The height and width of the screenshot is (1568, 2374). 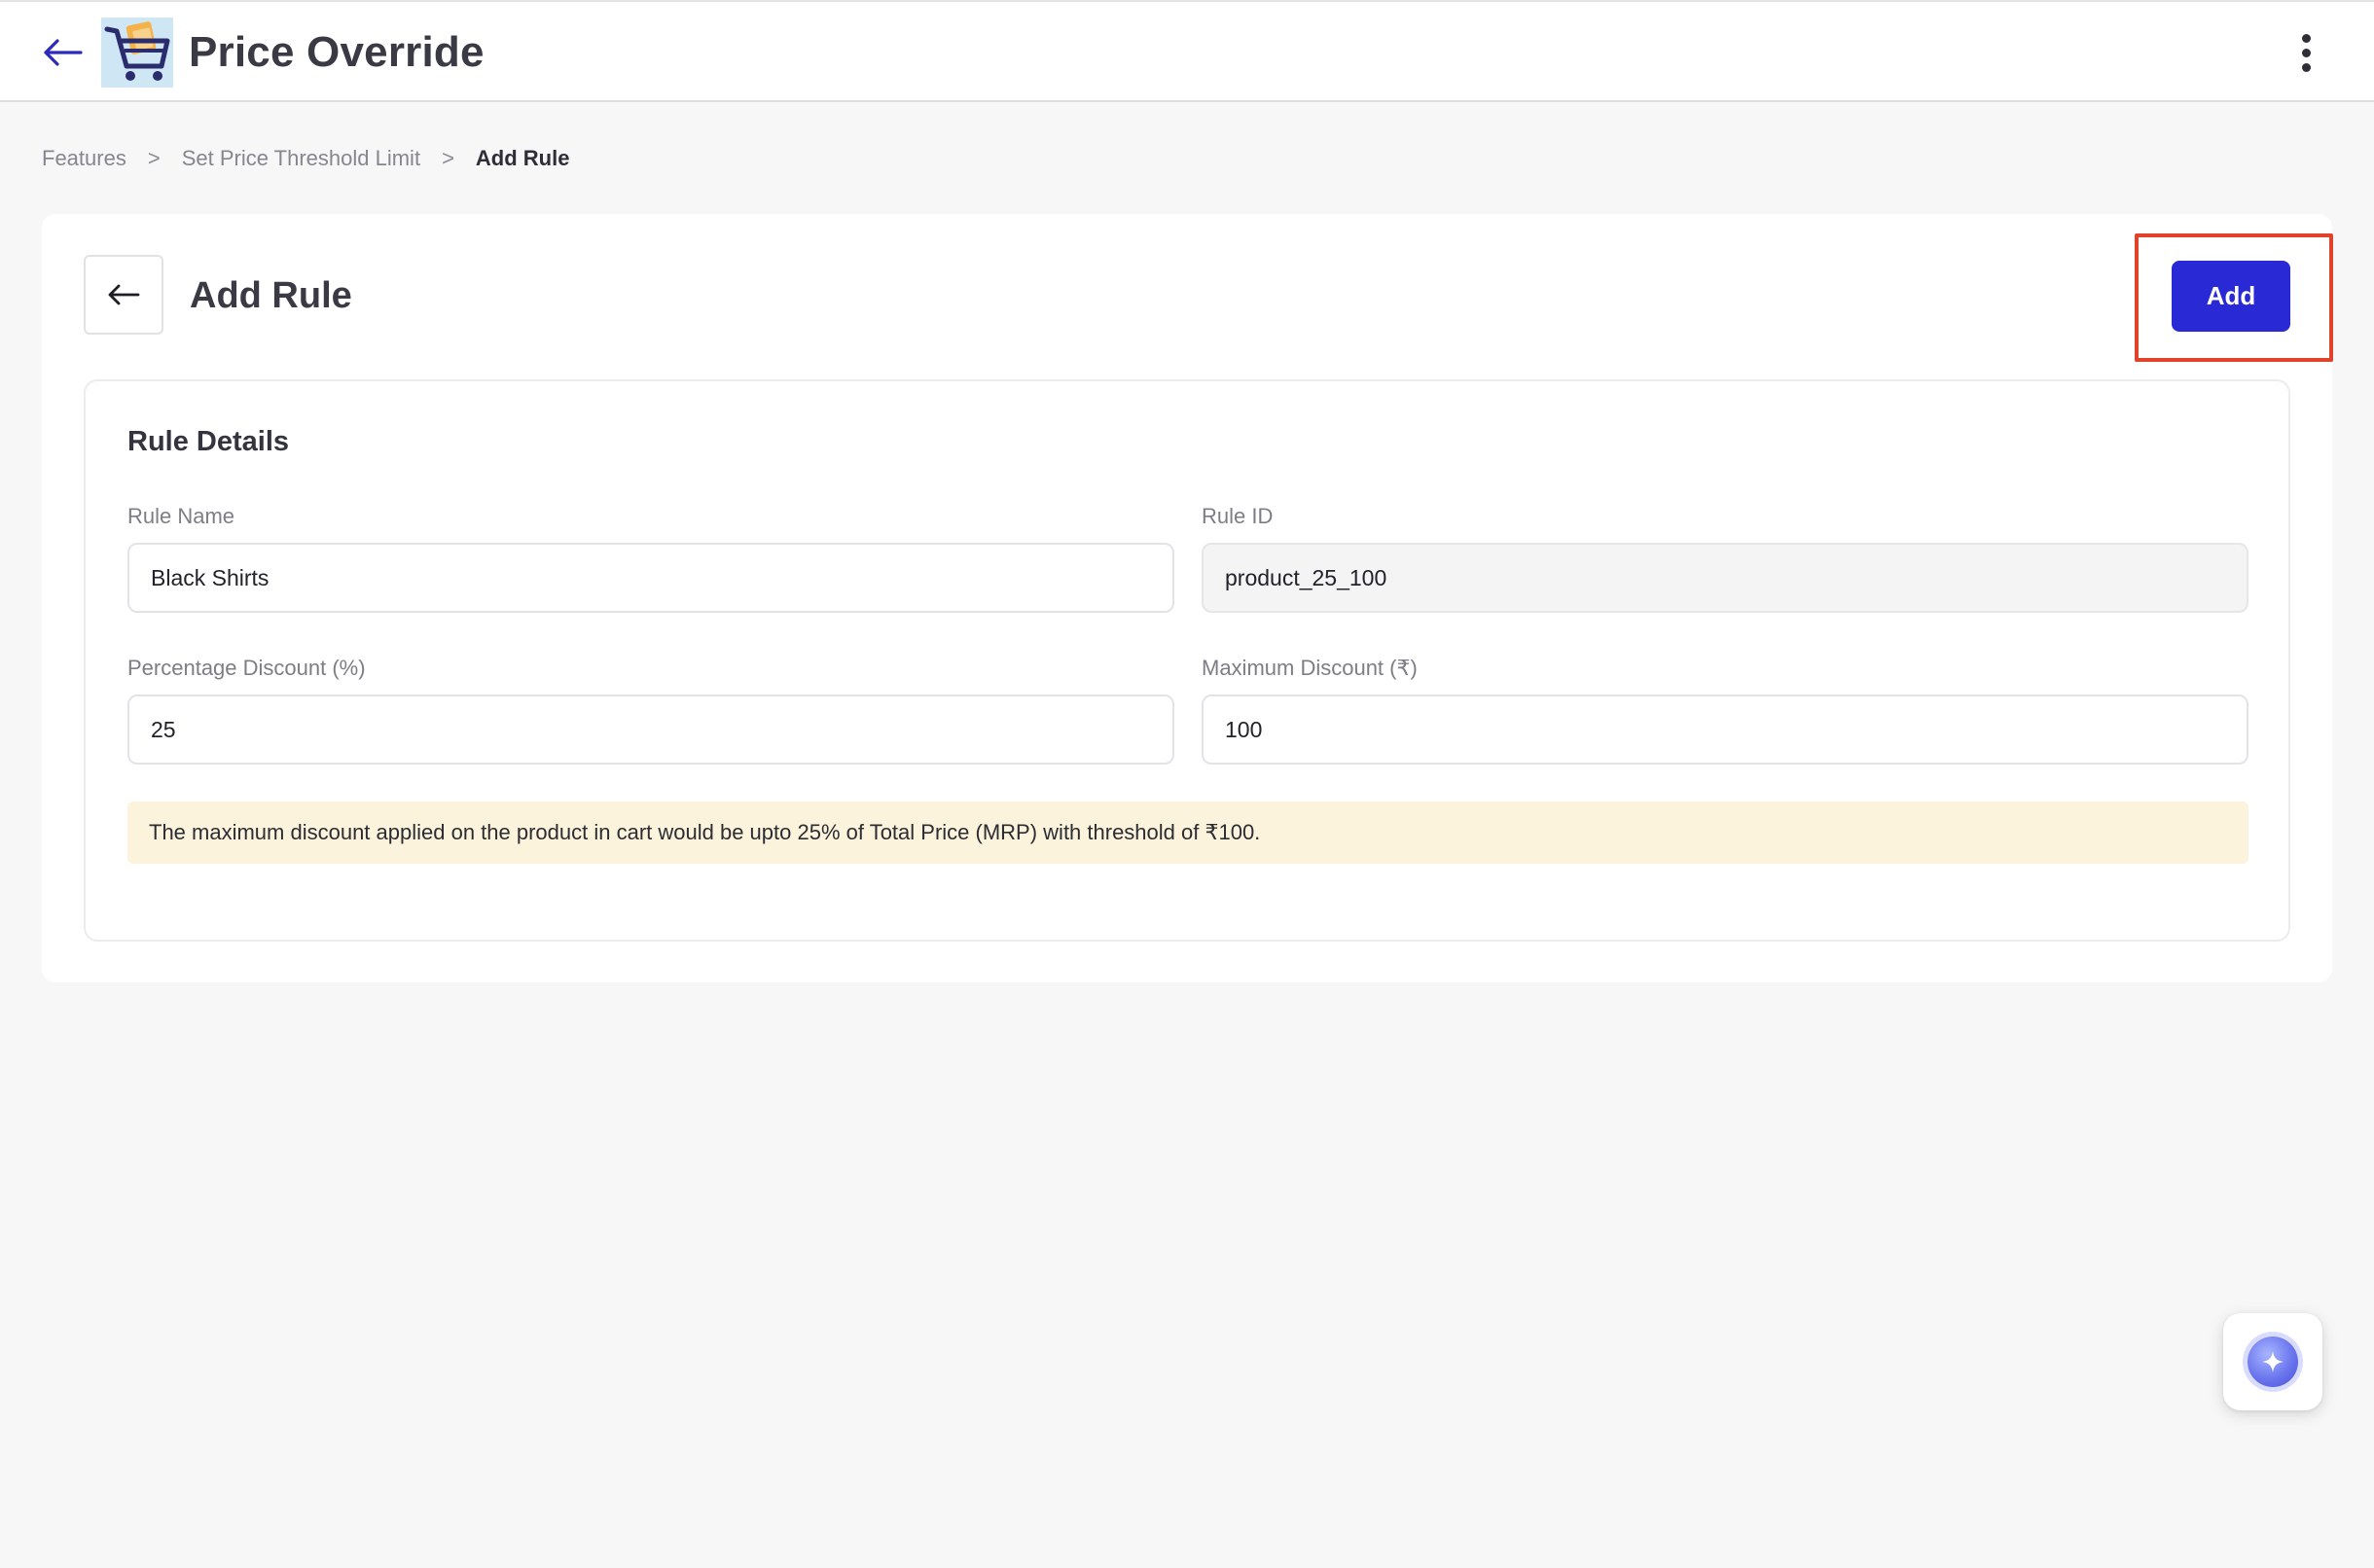 I want to click on card-back-button, so click(x=123, y=295).